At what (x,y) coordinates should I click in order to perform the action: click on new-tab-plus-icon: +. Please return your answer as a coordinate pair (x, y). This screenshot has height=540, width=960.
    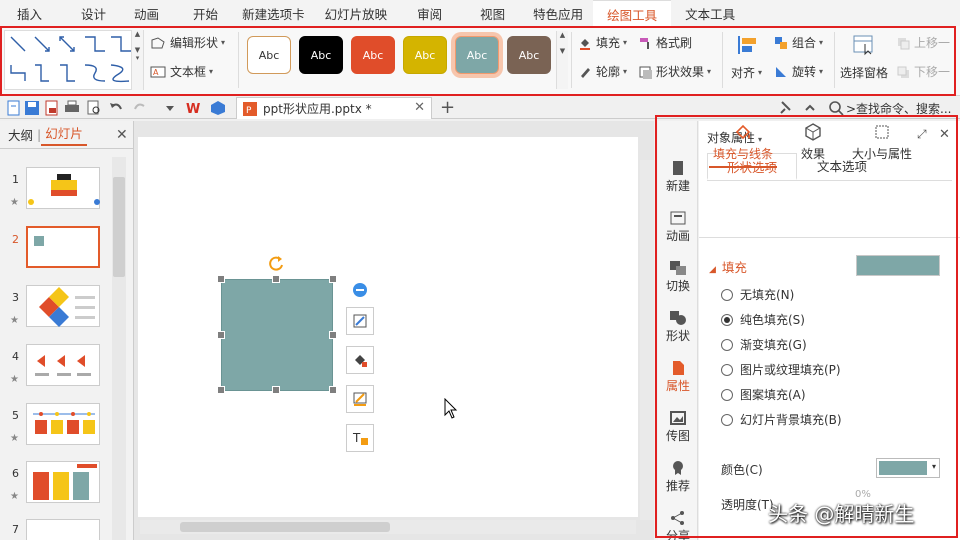
    Looking at the image, I should click on (447, 107).